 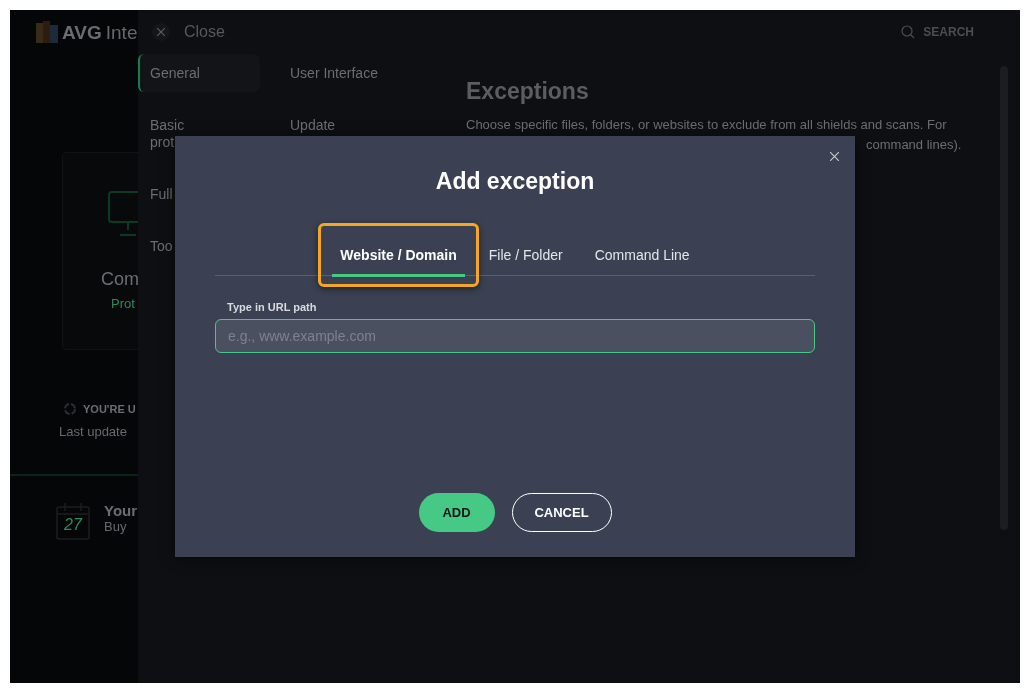 I want to click on update-detail: Last update, so click(x=93, y=431).